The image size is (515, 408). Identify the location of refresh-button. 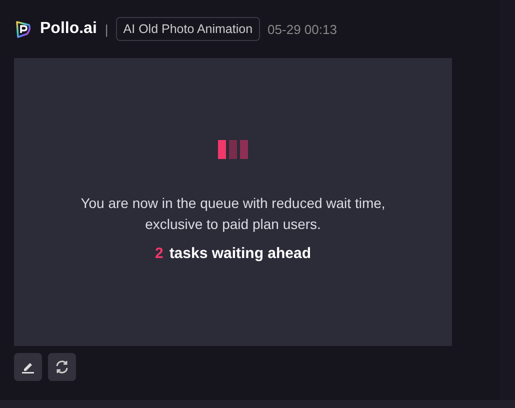
(62, 367).